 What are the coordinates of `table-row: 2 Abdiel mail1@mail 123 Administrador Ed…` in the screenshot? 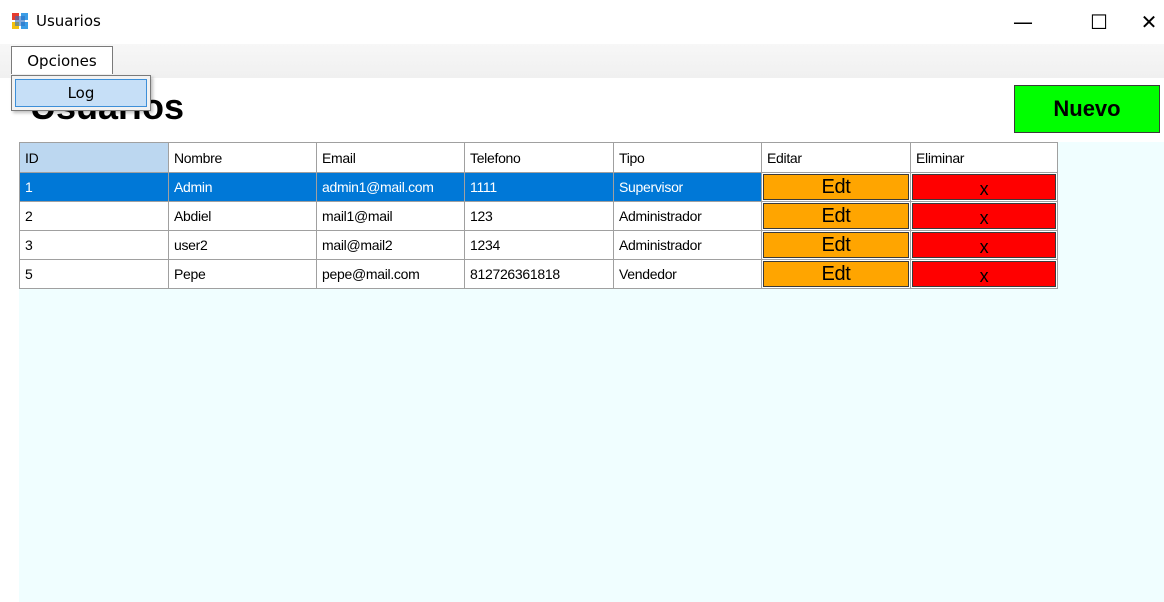 It's located at (538, 216).